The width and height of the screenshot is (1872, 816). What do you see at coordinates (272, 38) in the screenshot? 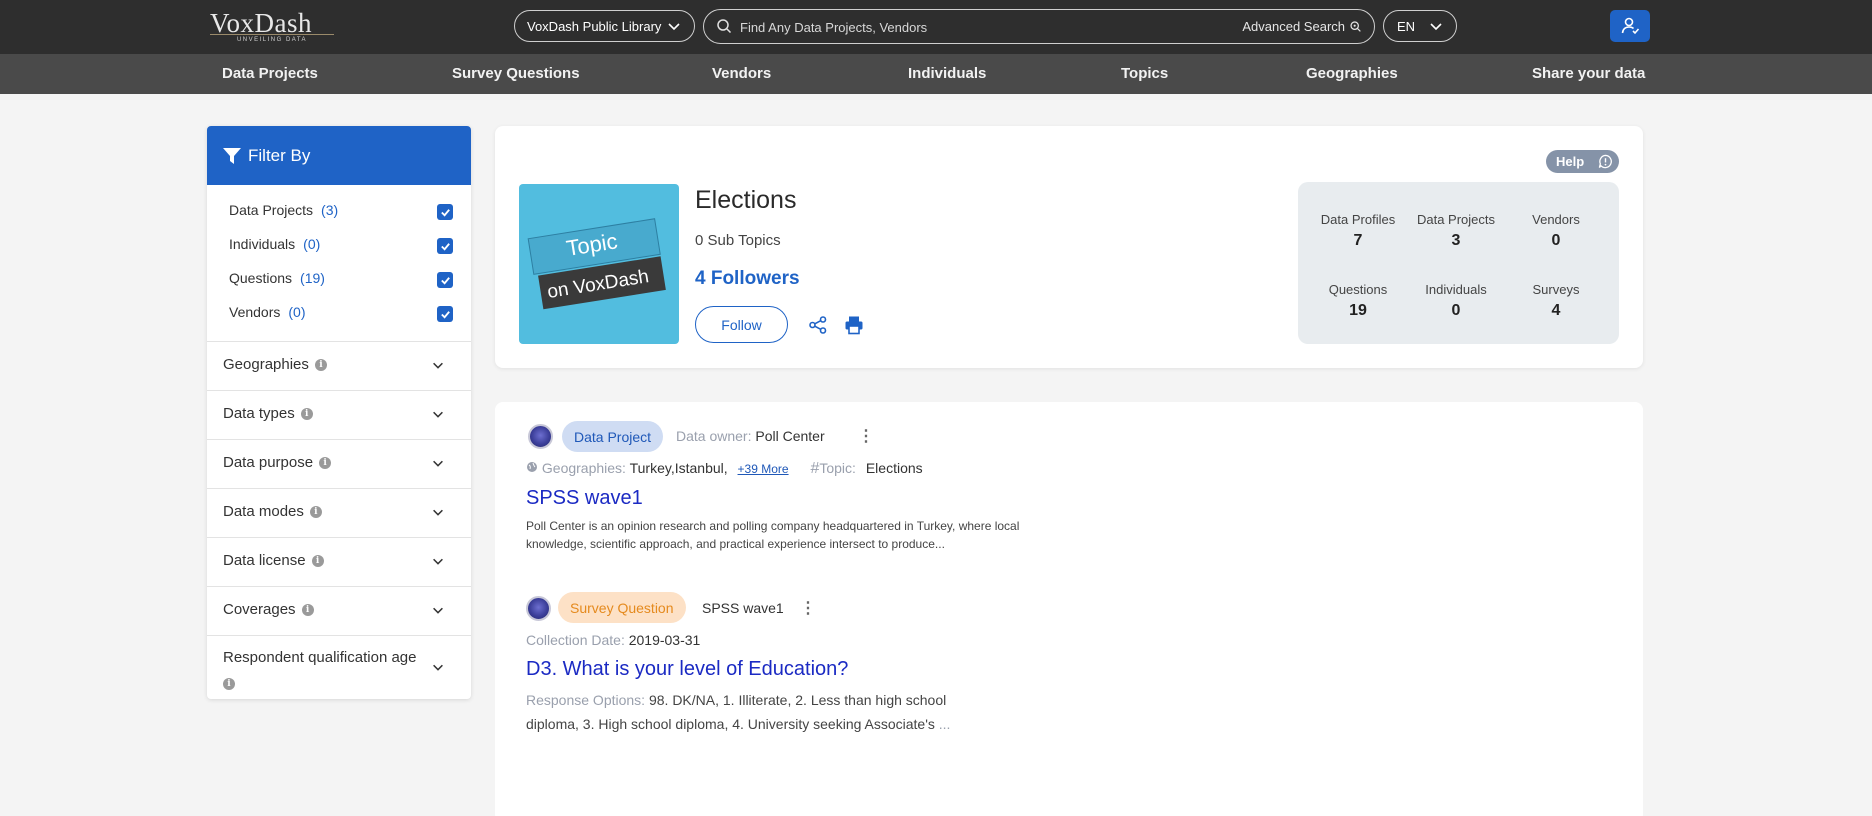
I see `logo-tagline: UNVEILING DATA` at bounding box center [272, 38].